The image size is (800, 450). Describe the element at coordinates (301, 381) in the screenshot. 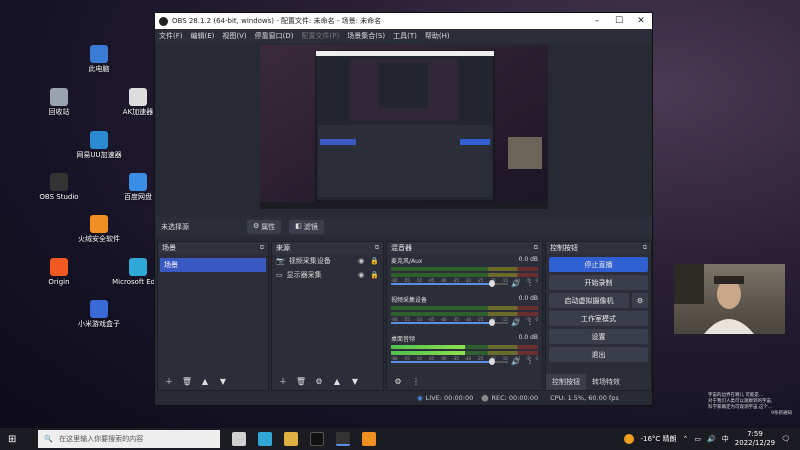

I see `remove-source-button: 🗑` at that location.